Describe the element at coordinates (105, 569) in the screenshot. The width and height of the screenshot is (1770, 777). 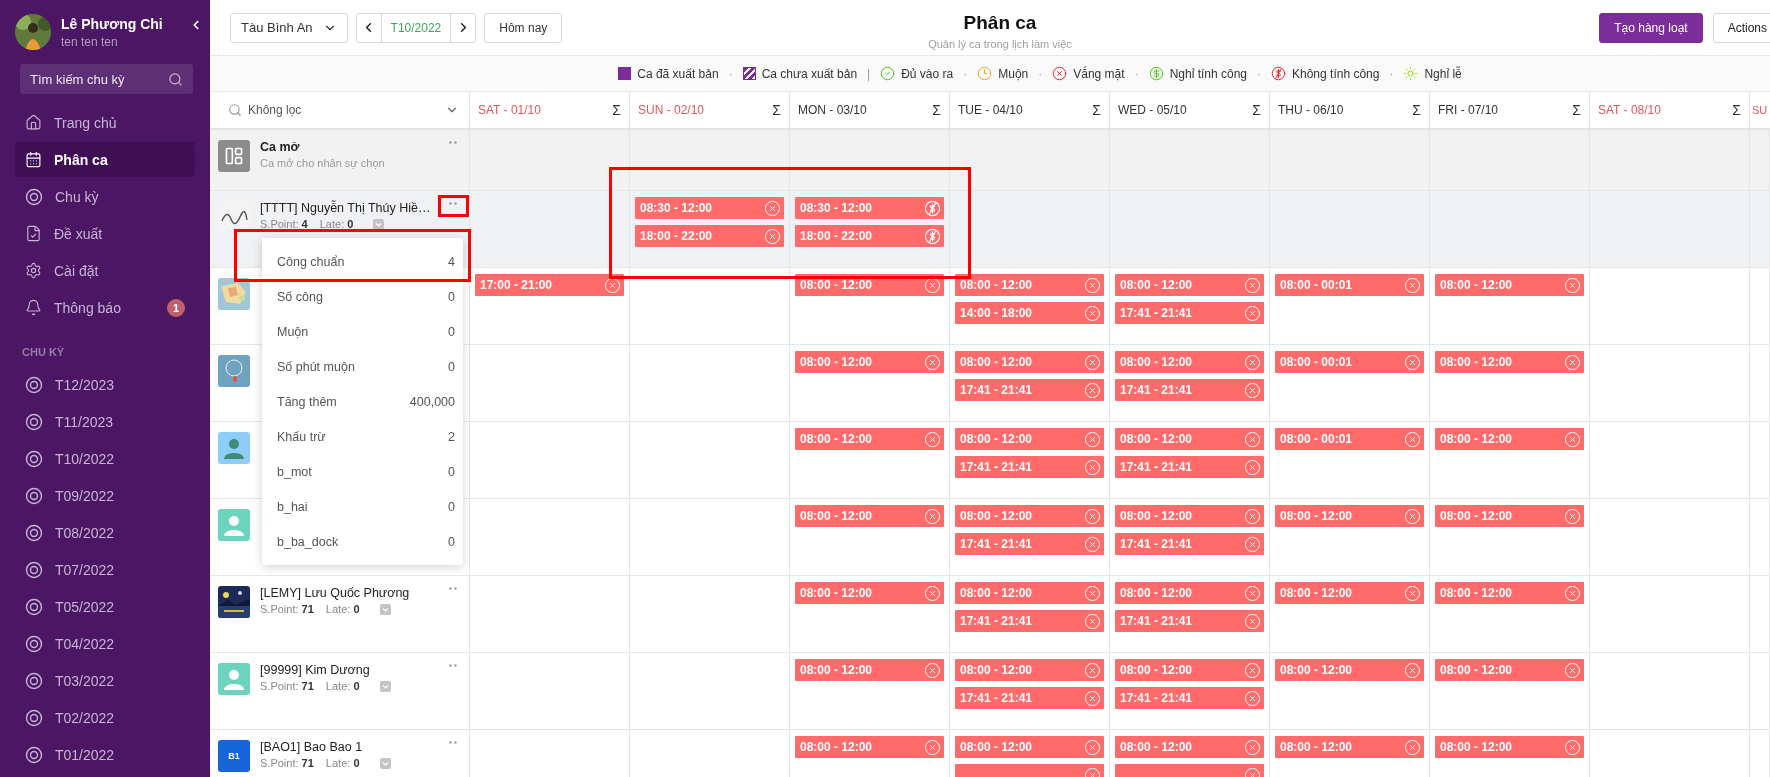
I see `cycle-item: T07/2022` at that location.